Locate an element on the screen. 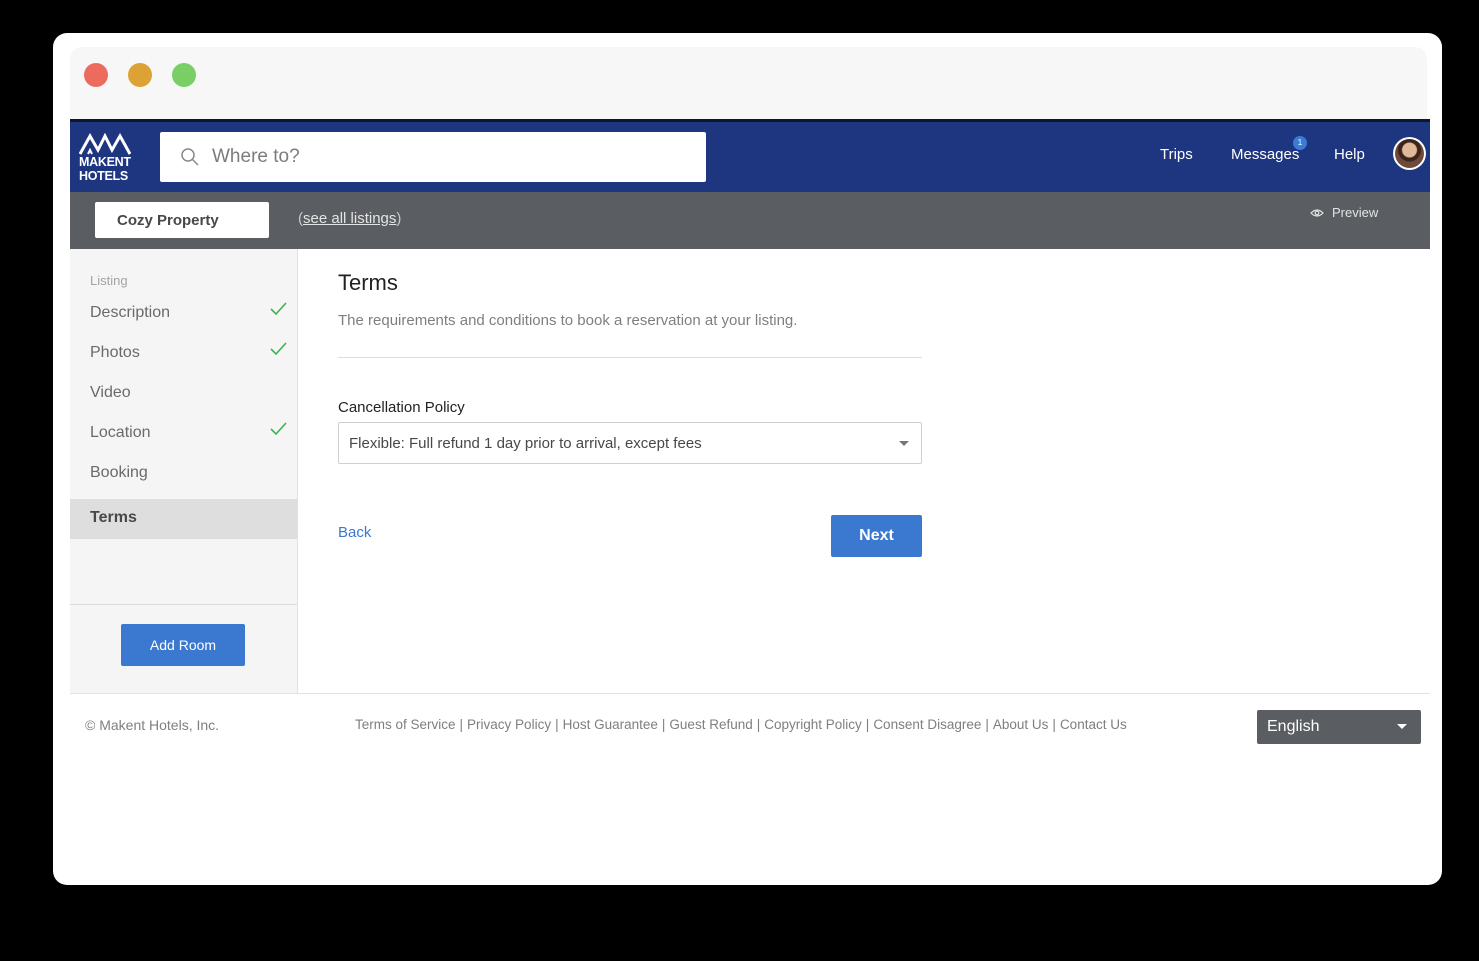  brand-logo: MAKENT HOTELS is located at coordinates (107, 161).